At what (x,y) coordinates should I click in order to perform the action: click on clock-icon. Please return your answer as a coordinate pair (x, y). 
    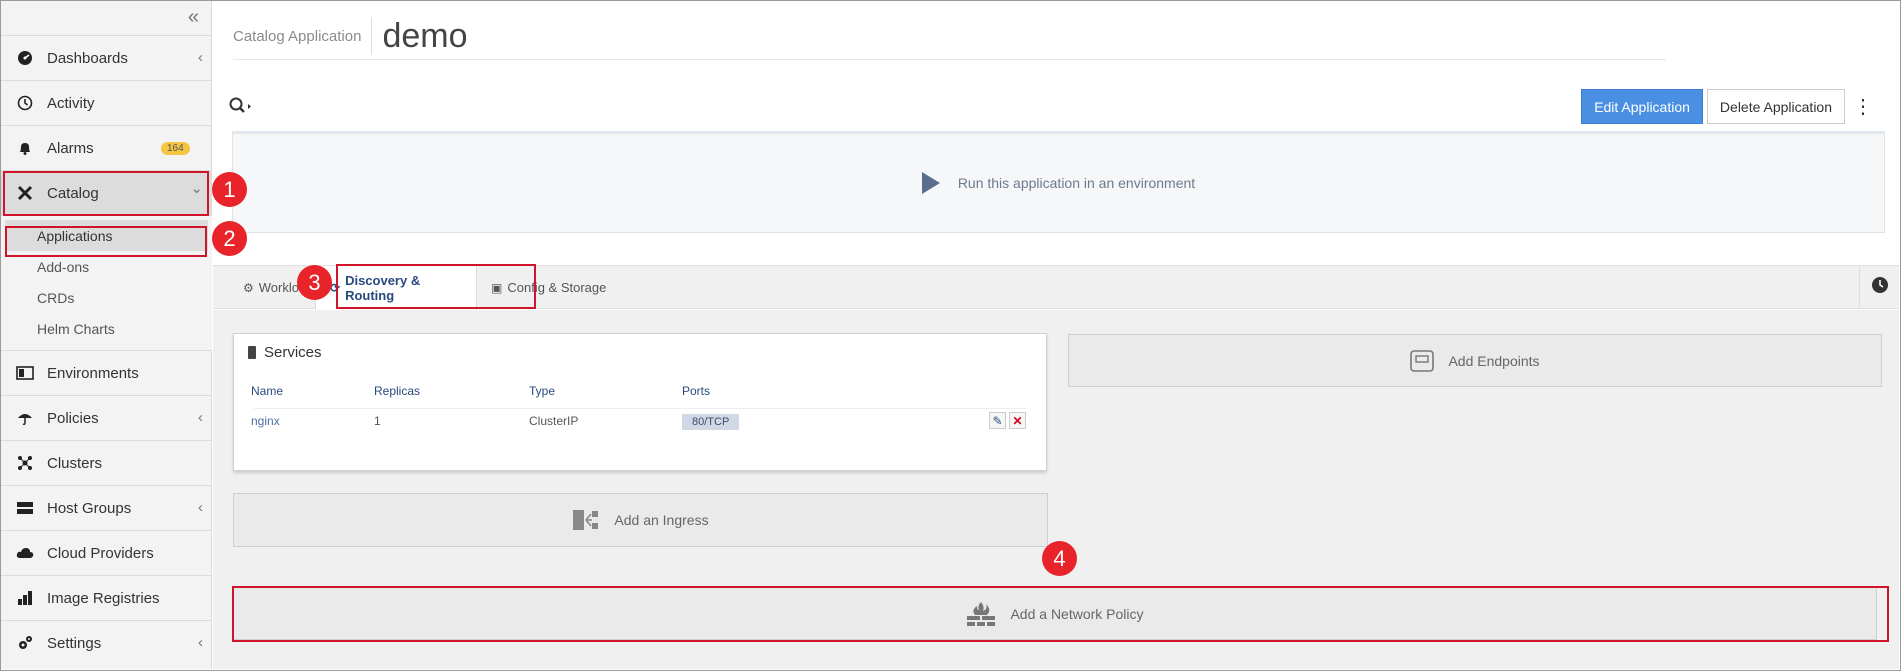
    Looking at the image, I should click on (1880, 287).